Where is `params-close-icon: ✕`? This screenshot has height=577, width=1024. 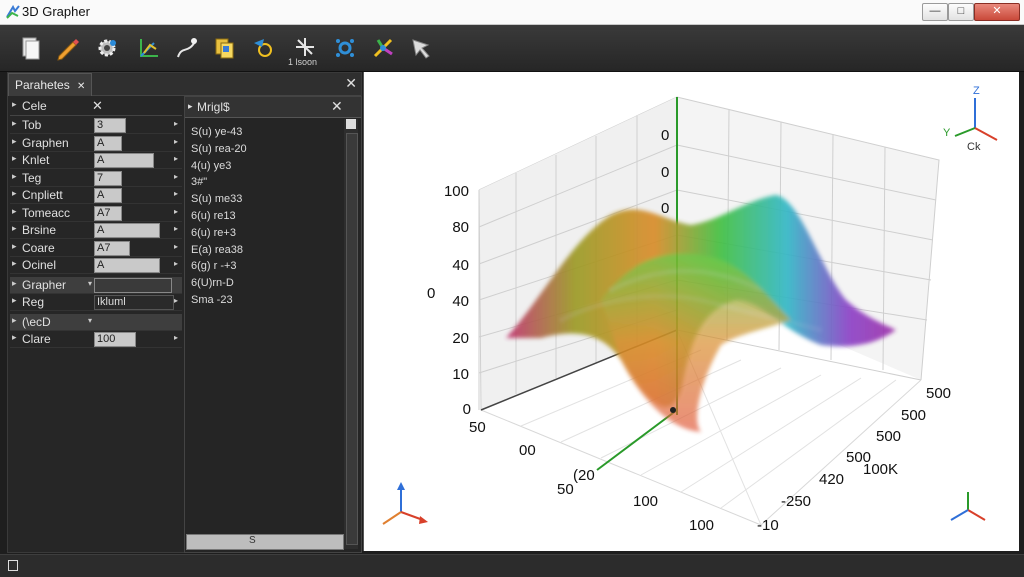
params-close-icon: ✕ is located at coordinates (97, 106).